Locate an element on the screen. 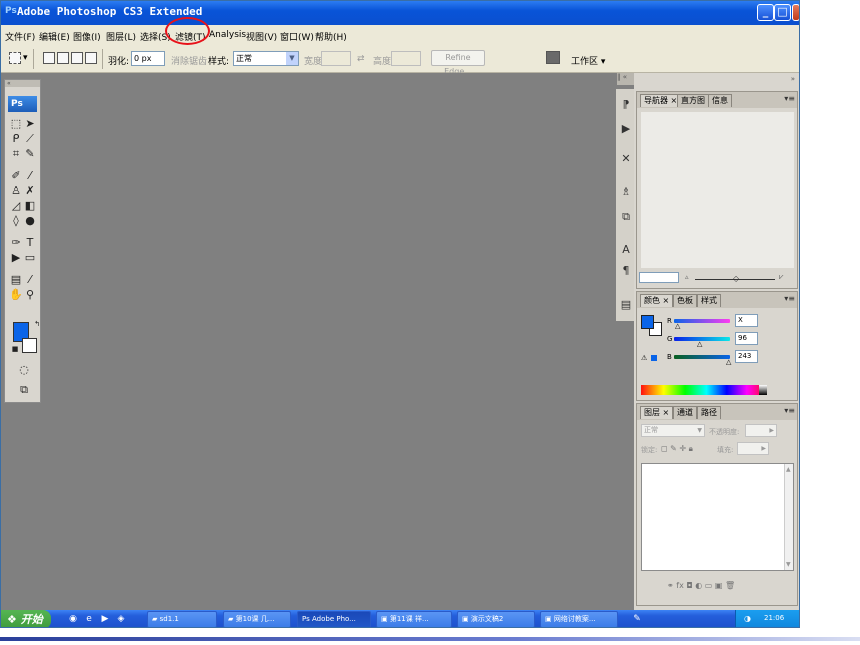 Image resolution: width=860 pixels, height=645 pixels. tab-paths: 路径 is located at coordinates (709, 412).